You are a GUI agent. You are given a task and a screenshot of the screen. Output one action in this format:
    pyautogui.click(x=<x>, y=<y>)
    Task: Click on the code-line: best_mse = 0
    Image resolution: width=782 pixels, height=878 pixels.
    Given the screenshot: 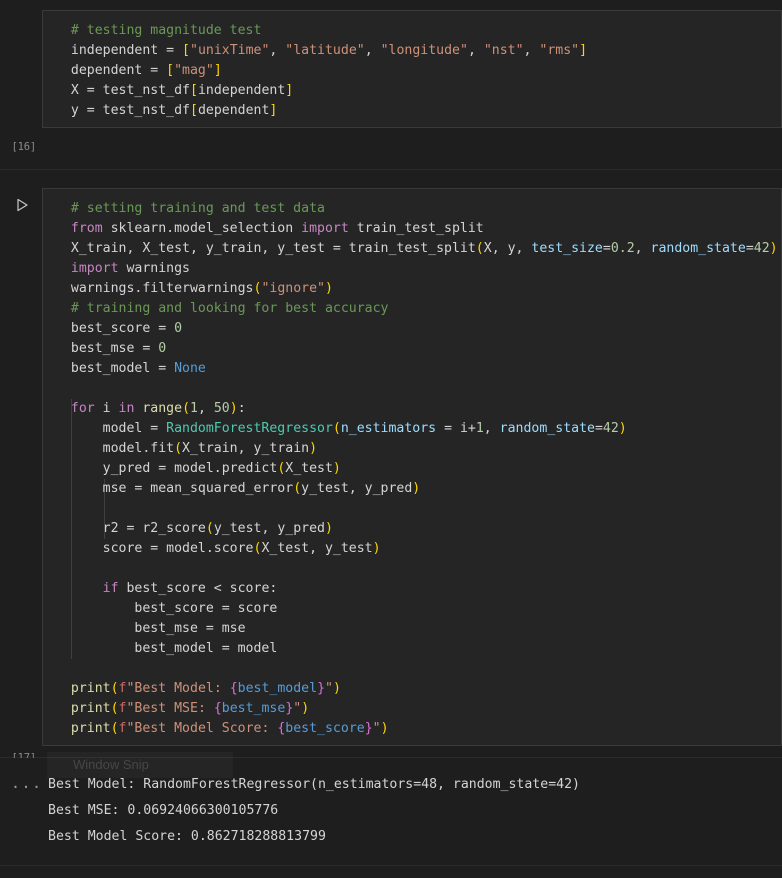 What is the action you would take?
    pyautogui.click(x=111, y=348)
    